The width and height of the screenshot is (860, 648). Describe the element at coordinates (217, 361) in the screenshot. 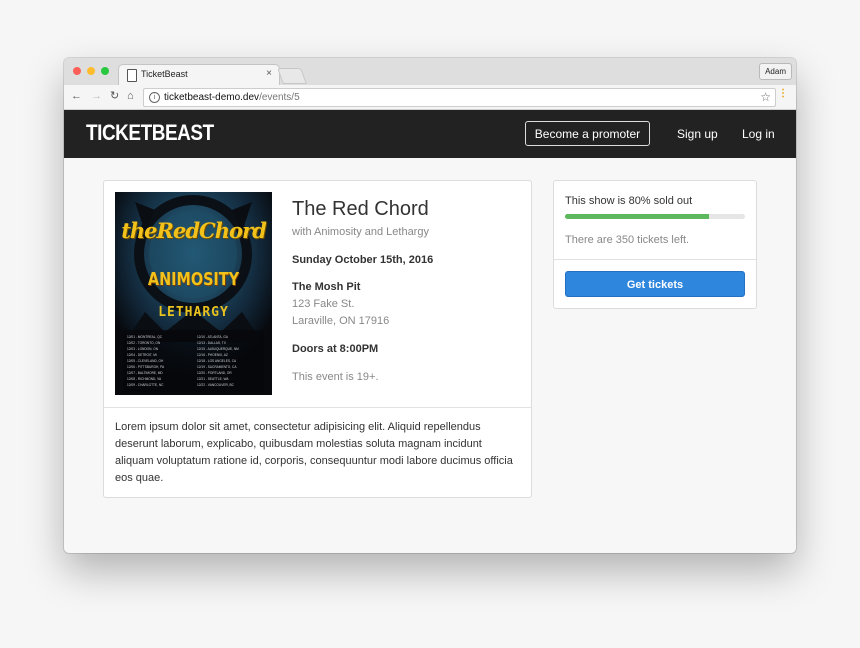

I see `svg-text: 12/18 - LOS ANGELES, CA` at that location.